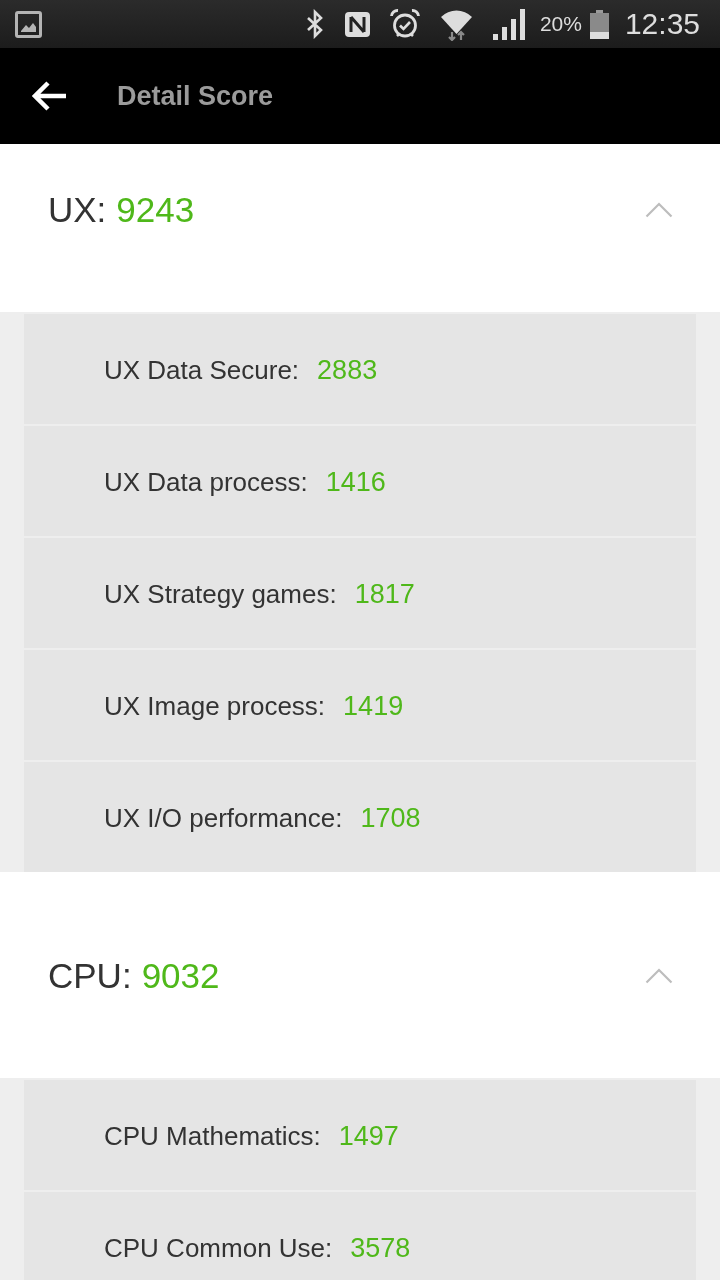  Describe the element at coordinates (390, 818) in the screenshot. I see `metric-score: 1708` at that location.